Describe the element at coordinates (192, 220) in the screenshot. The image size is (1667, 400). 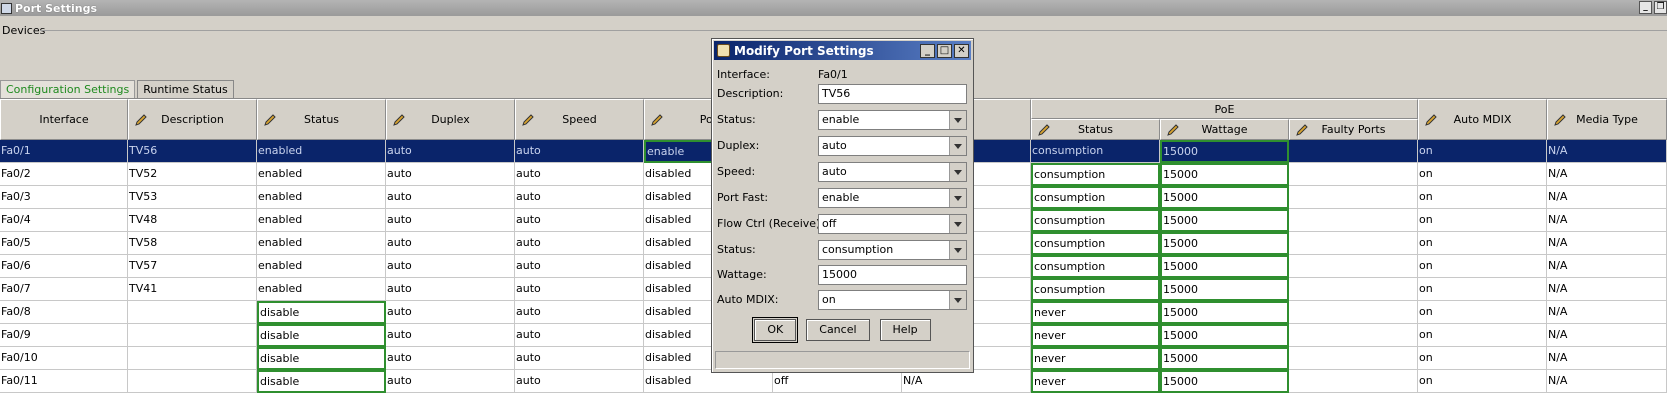
I see `table-cell-desc: TV48` at that location.